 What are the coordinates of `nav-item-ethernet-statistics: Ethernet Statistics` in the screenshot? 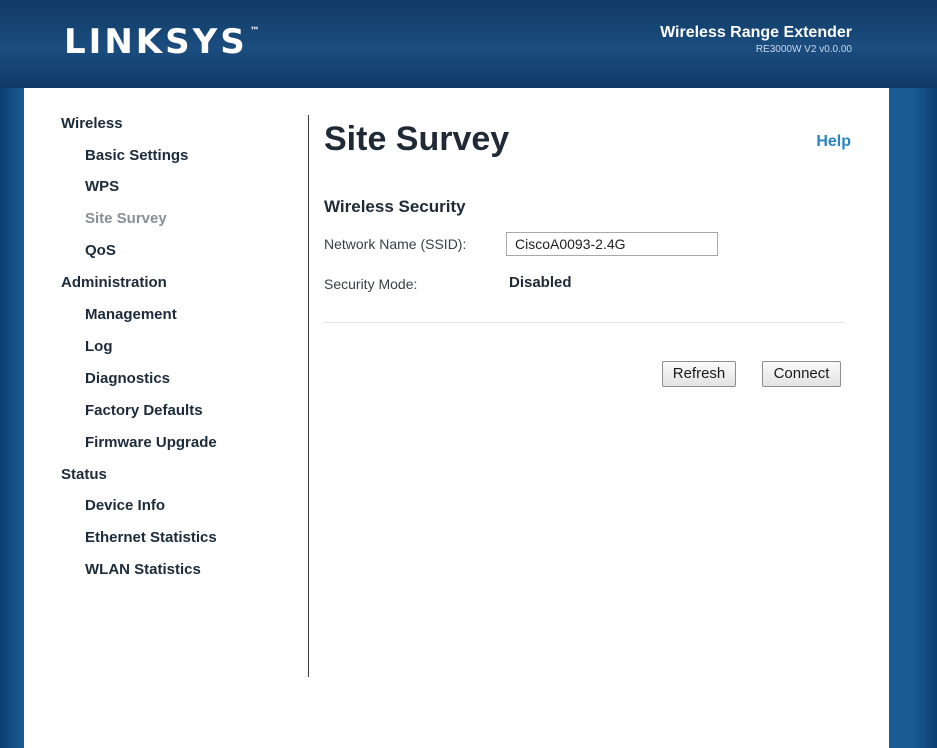 It's located at (151, 538).